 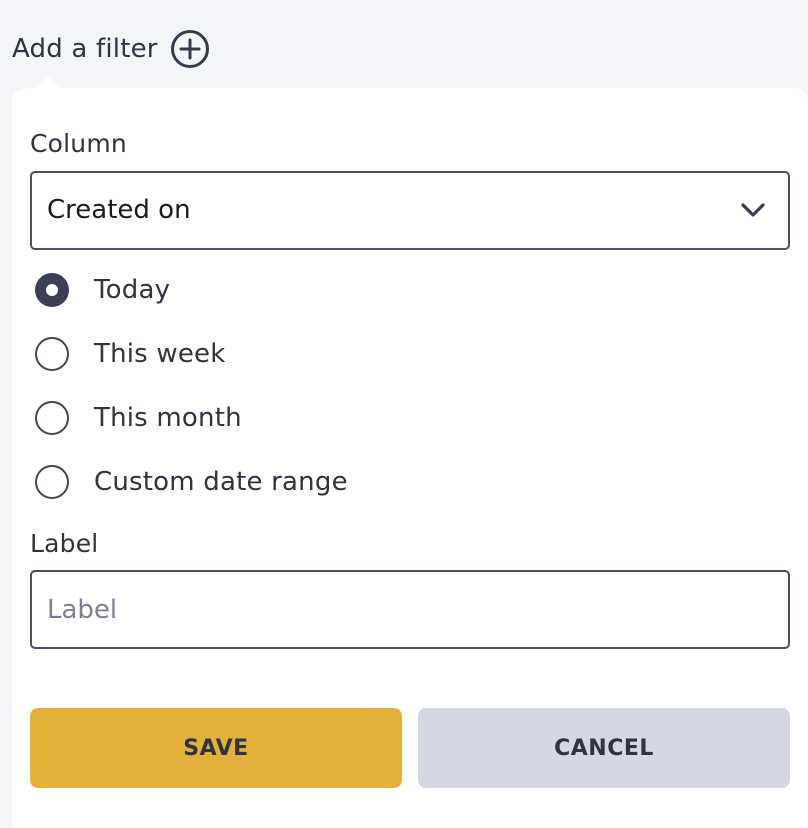 I want to click on radio-option-today: Today, so click(x=102, y=290).